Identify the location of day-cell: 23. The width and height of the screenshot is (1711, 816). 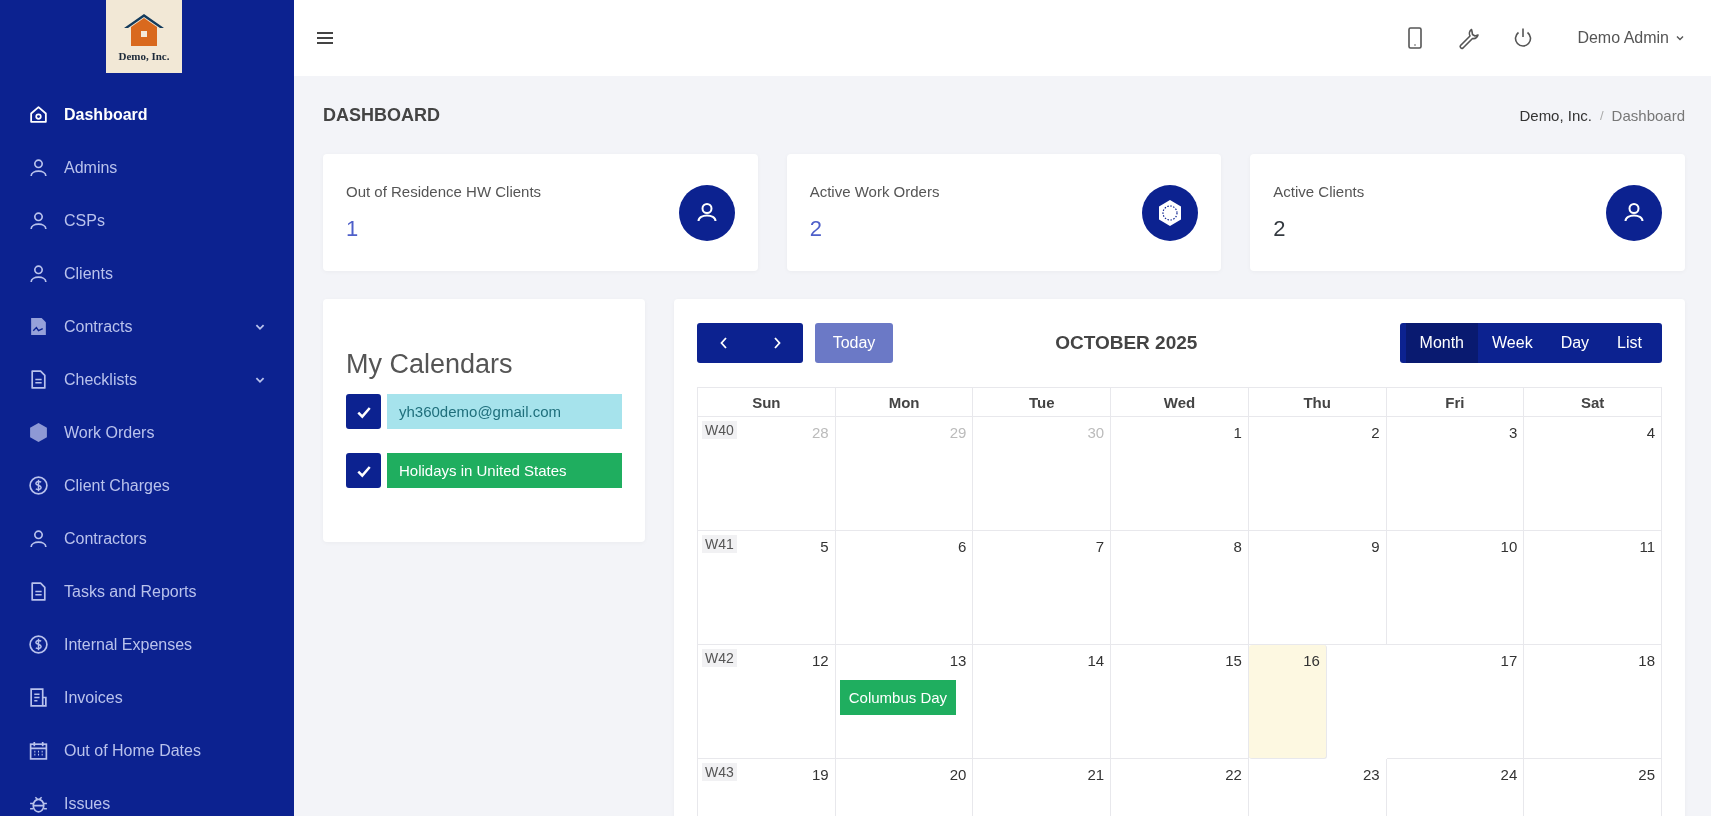
(1317, 787).